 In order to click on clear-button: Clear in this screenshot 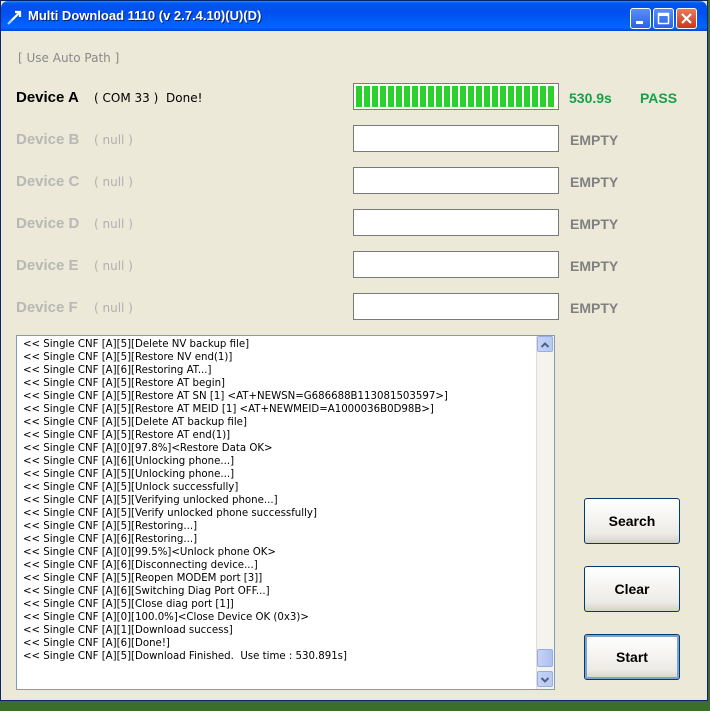, I will do `click(632, 589)`.